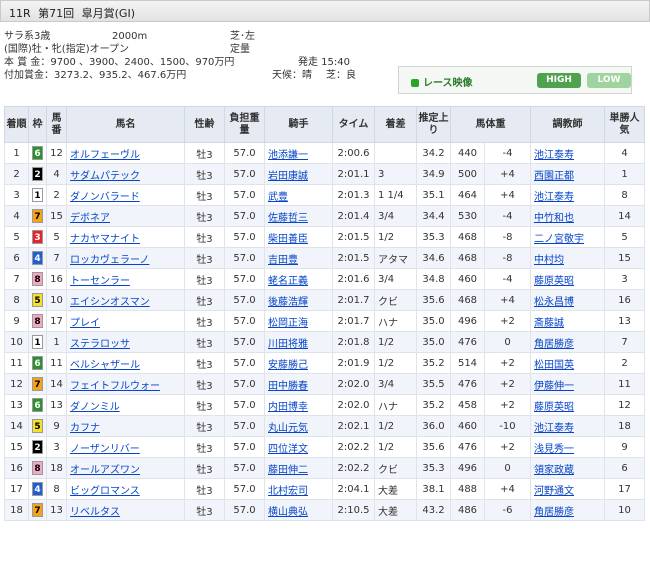  What do you see at coordinates (554, 449) in the screenshot?
I see `trainer-link: 浅見秀一` at bounding box center [554, 449].